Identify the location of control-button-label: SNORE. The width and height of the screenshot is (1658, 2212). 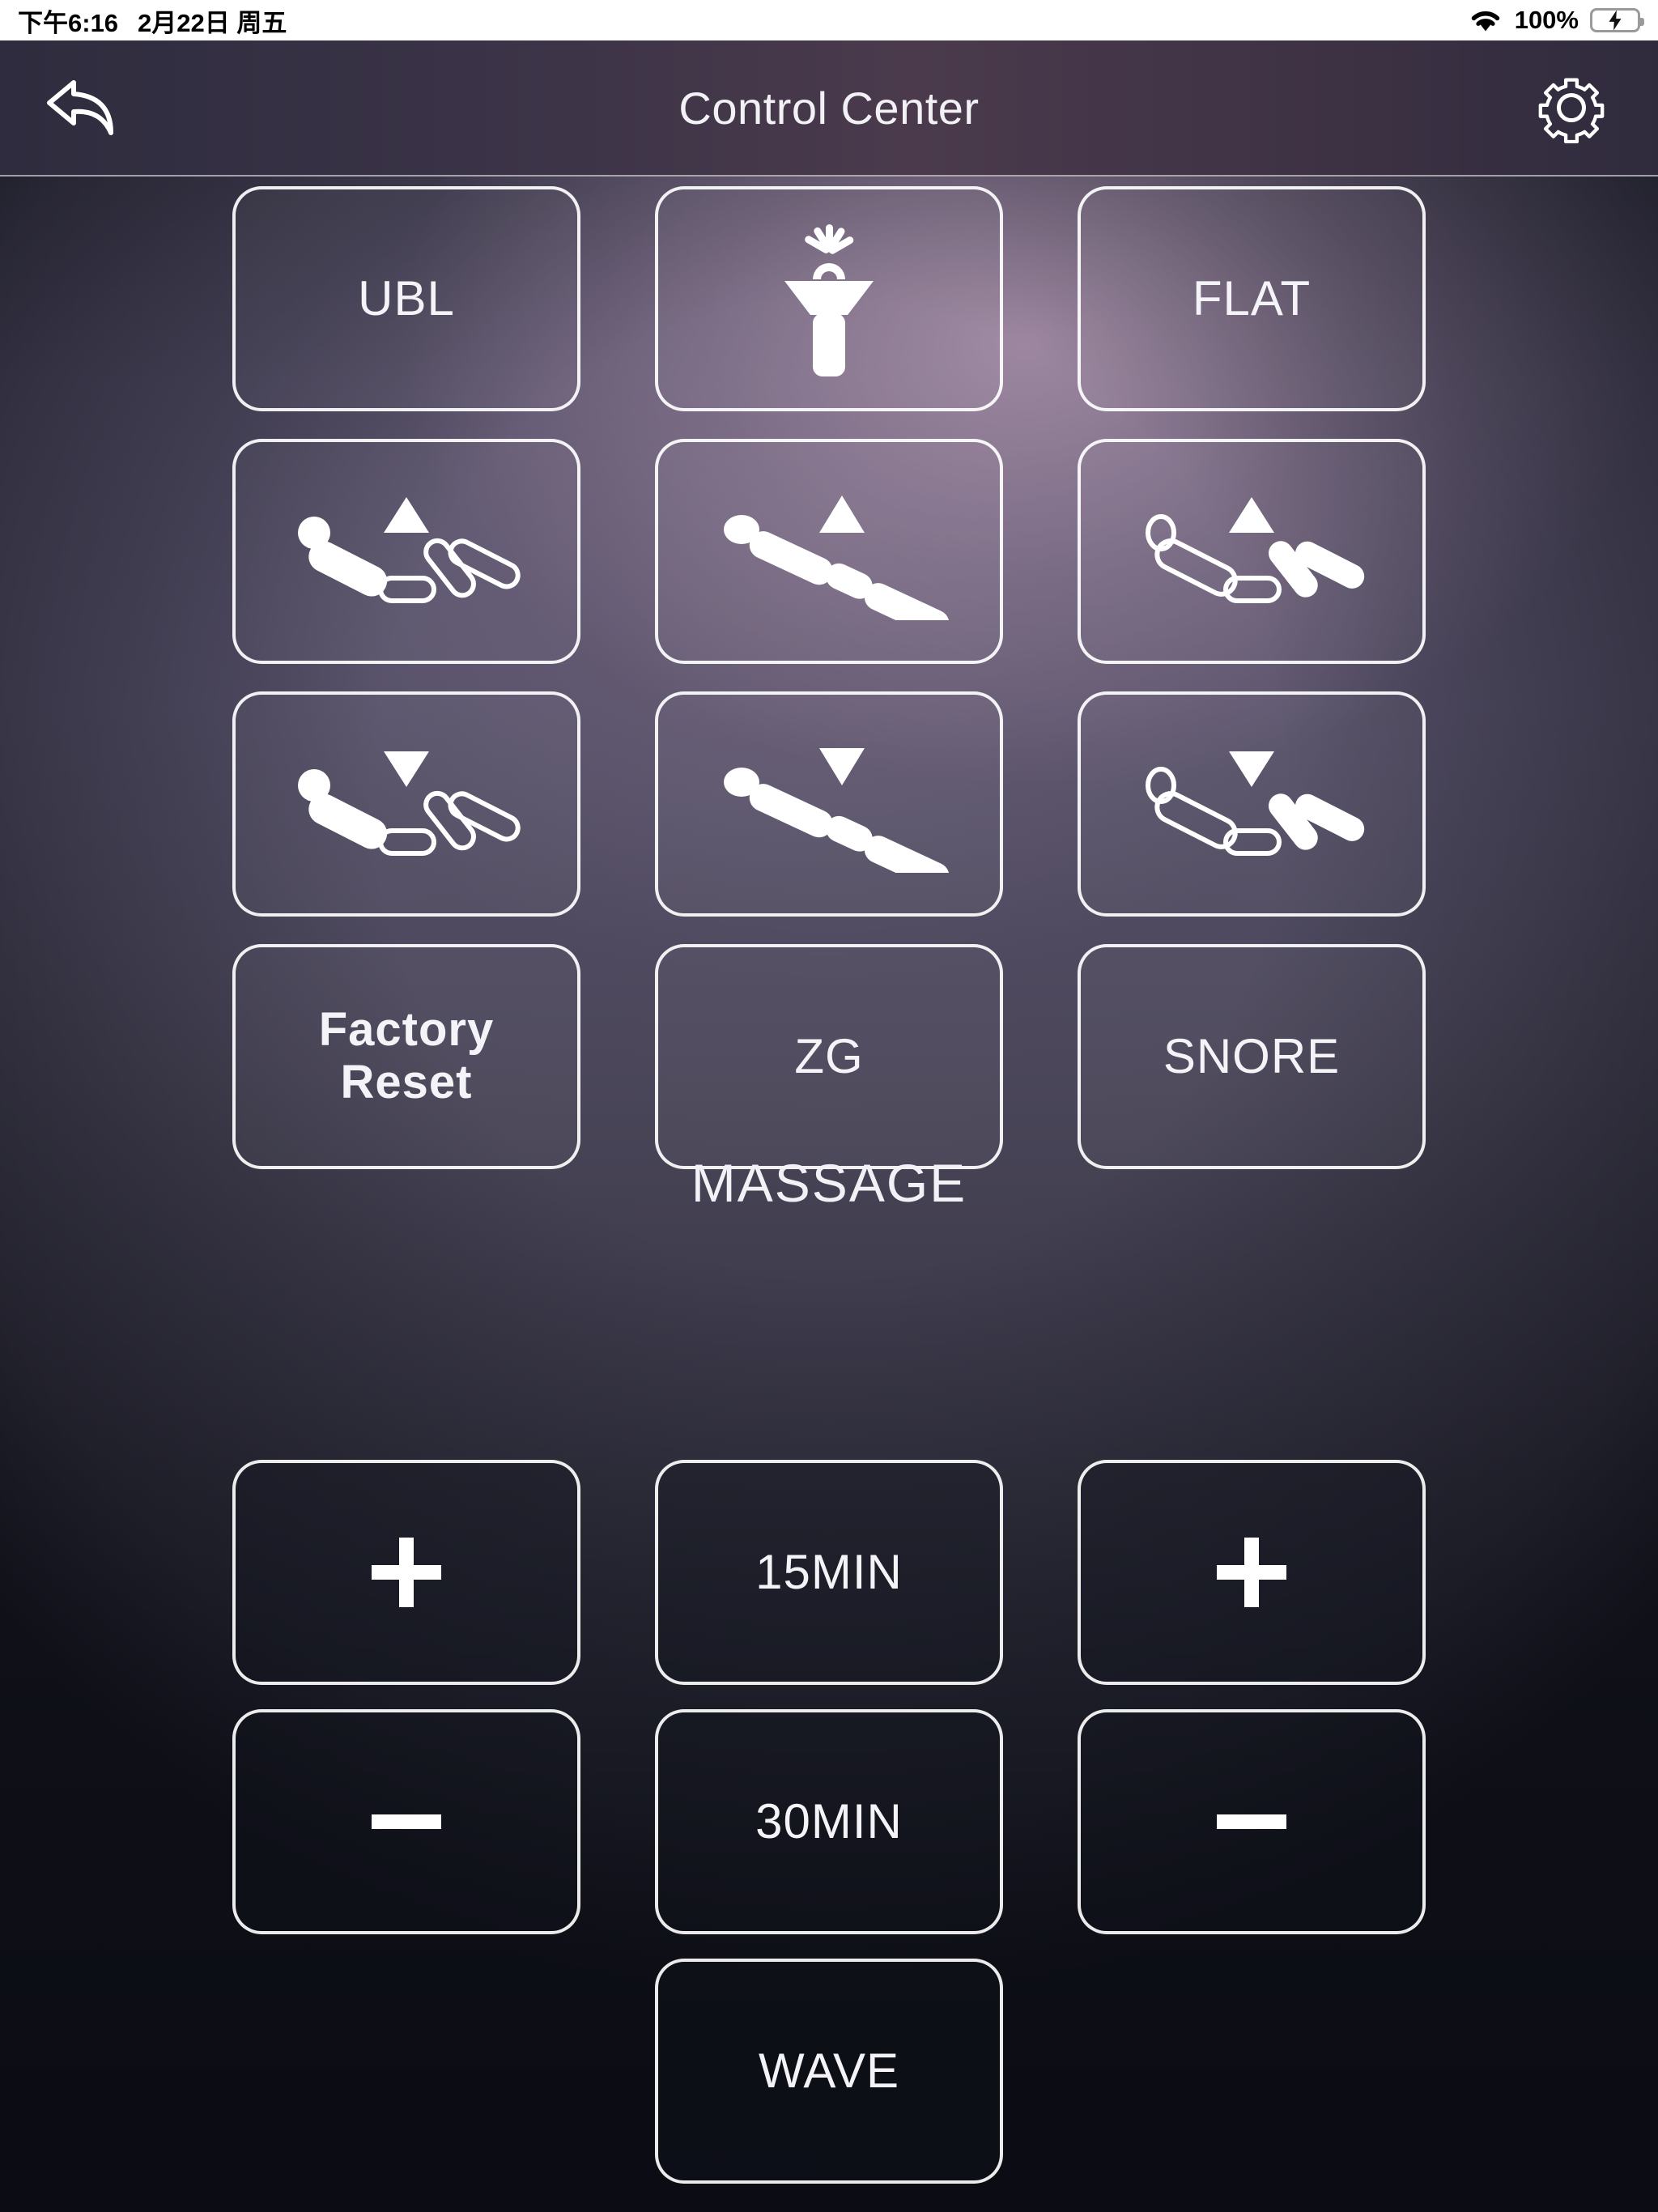
(1252, 1056).